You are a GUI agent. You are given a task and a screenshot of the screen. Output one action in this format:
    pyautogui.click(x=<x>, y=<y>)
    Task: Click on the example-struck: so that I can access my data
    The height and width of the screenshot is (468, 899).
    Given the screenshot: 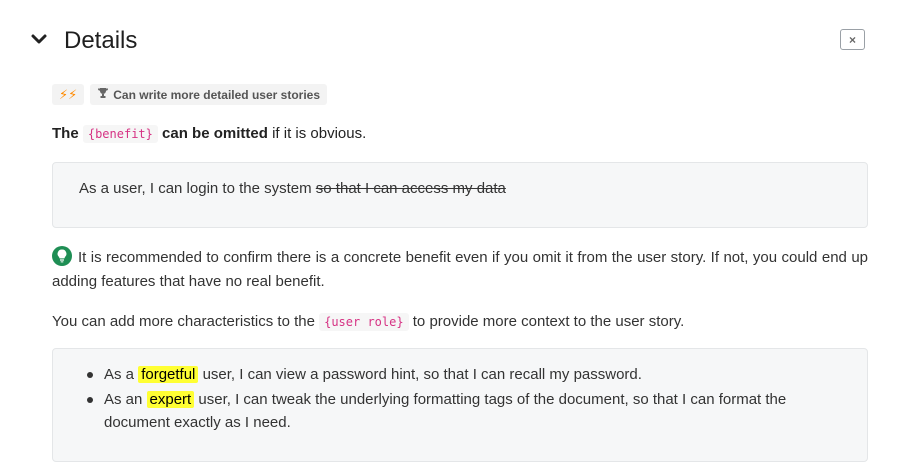 What is the action you would take?
    pyautogui.click(x=410, y=188)
    